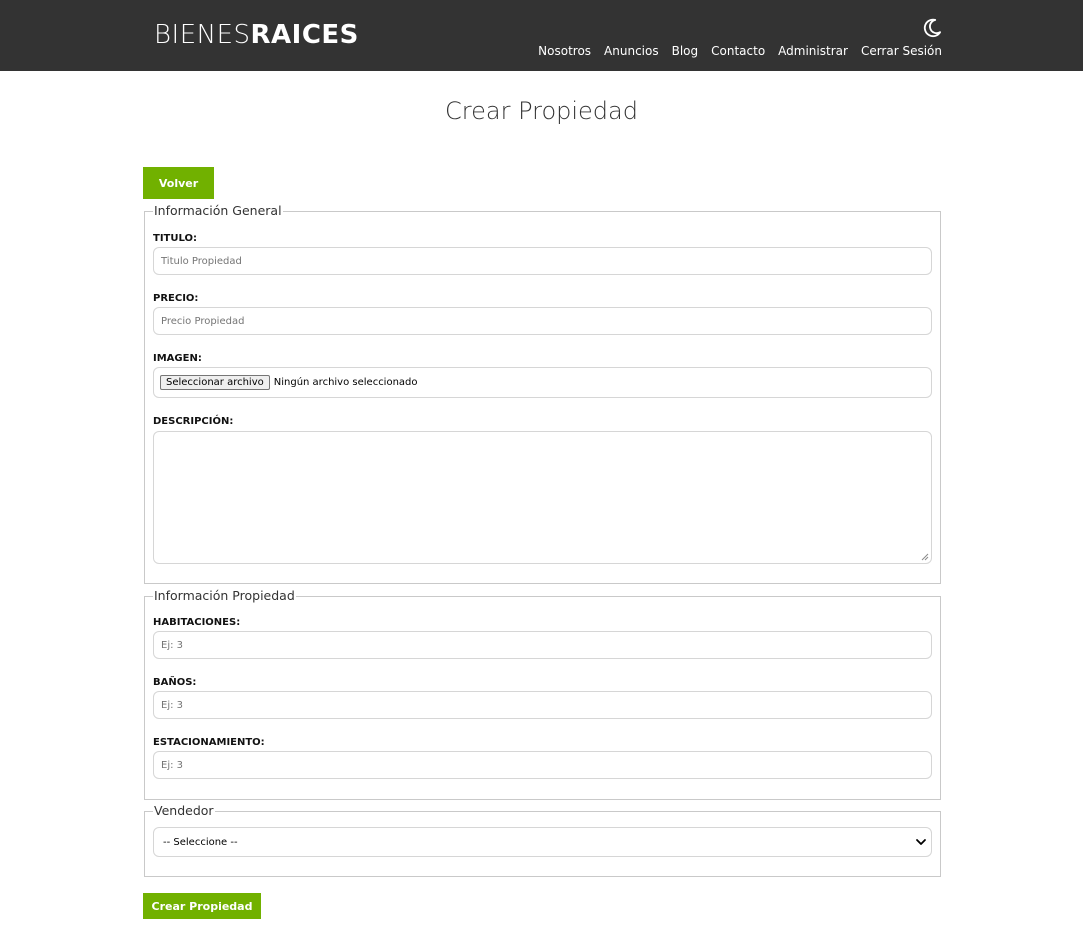 This screenshot has height=926, width=1083. I want to click on estacionamiento-placeholder: Ej: 3, so click(172, 765).